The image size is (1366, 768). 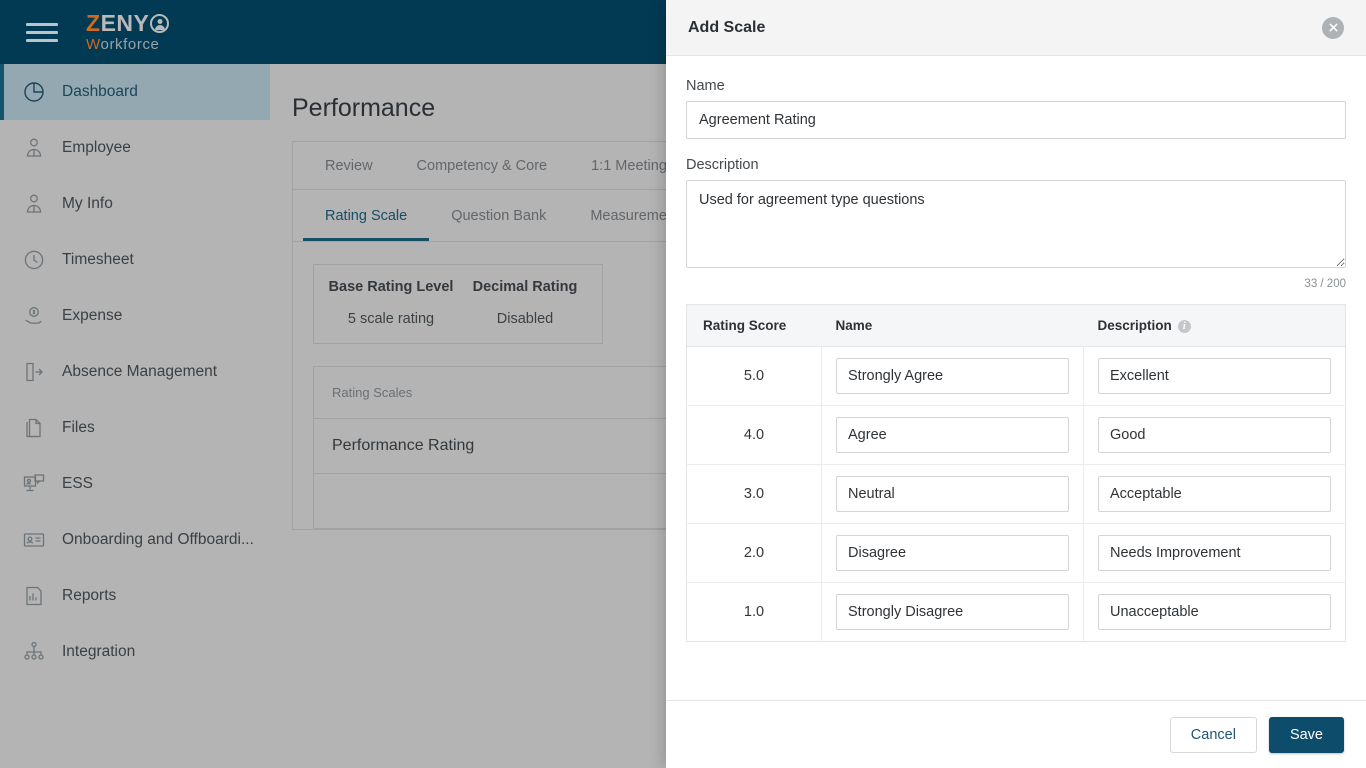 I want to click on modal-header: Add Scale, so click(x=1016, y=28).